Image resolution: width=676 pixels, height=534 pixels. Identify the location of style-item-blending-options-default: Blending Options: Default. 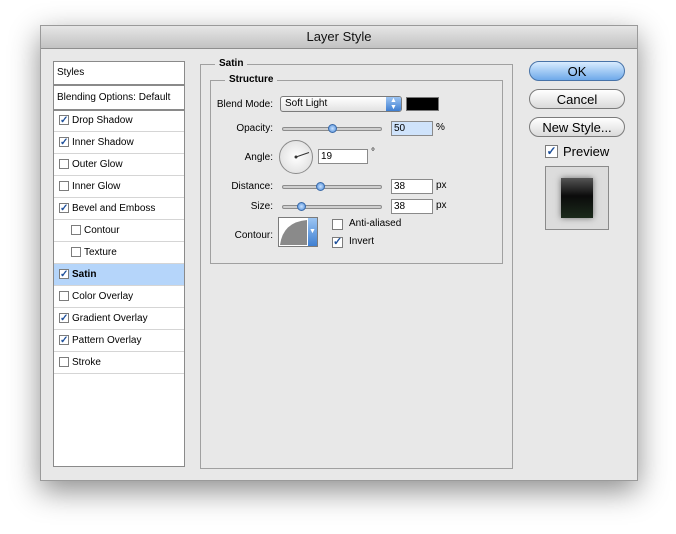
(119, 99).